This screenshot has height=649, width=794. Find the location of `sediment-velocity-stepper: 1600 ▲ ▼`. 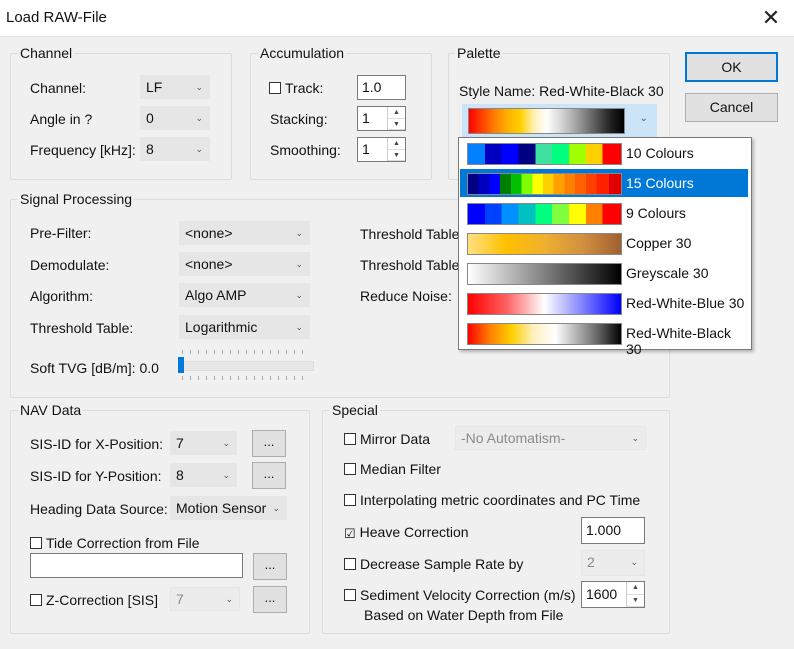

sediment-velocity-stepper: 1600 ▲ ▼ is located at coordinates (613, 594).